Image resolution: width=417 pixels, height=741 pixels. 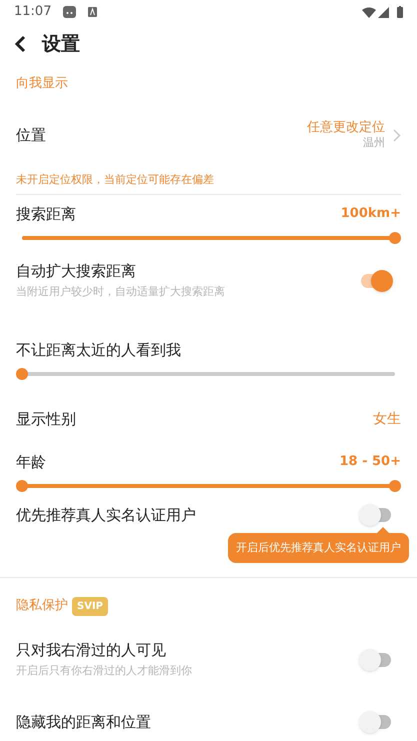 I want to click on location-link: 任意更改定位 温州, so click(x=354, y=135).